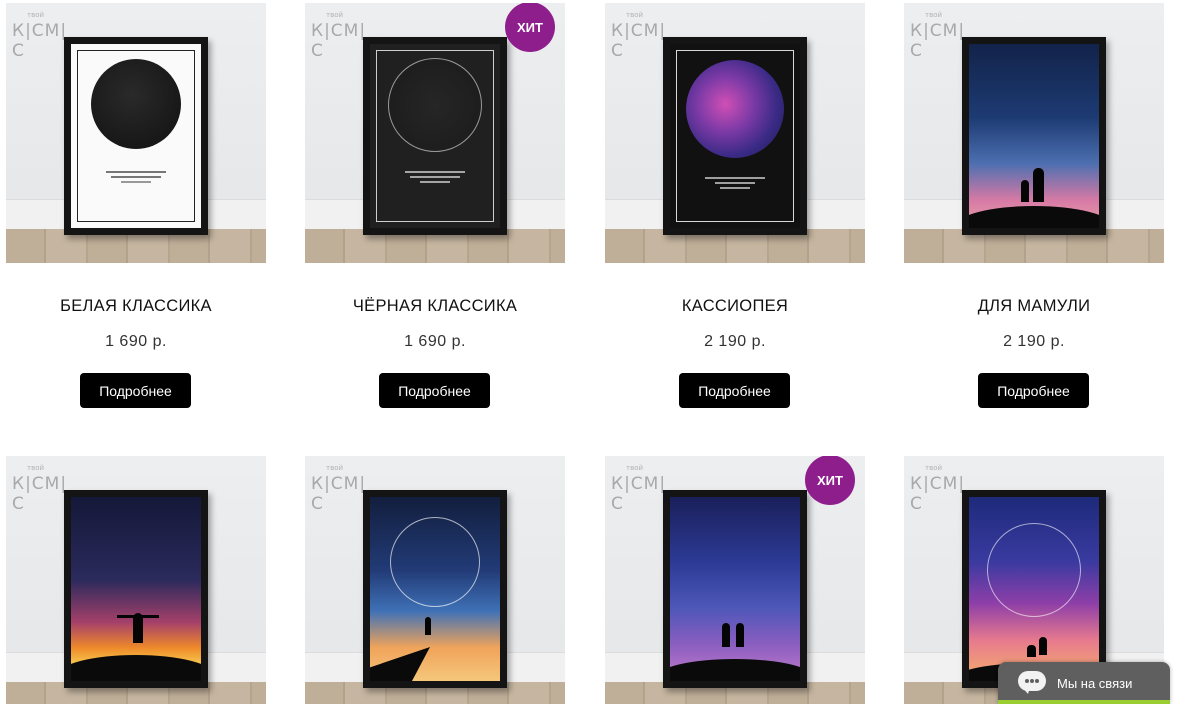 The width and height of the screenshot is (1200, 704). Describe the element at coordinates (136, 306) in the screenshot. I see `product-title: БЕЛАЯ КЛАССИКА` at that location.